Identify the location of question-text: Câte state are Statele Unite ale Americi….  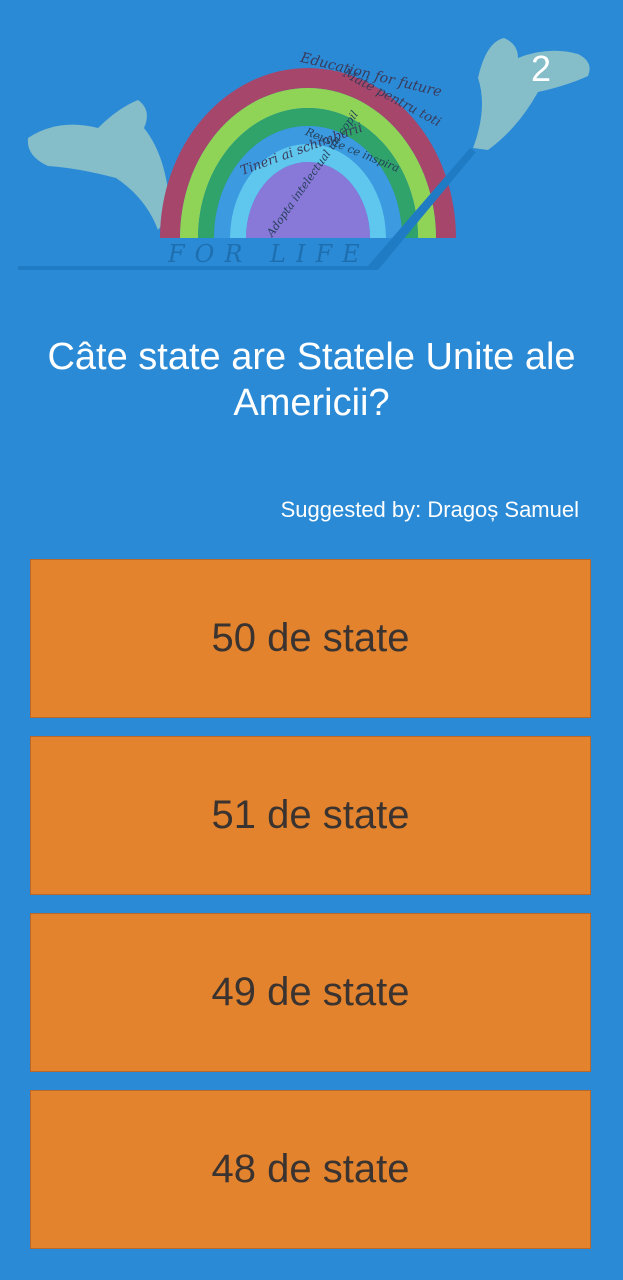
(311, 380).